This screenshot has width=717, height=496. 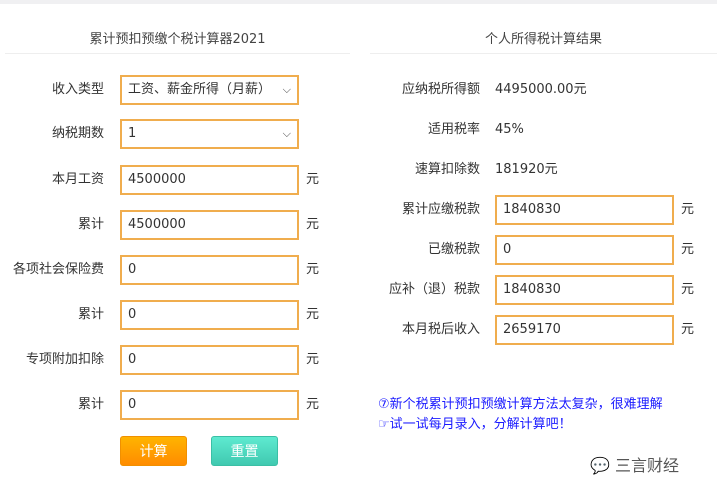 What do you see at coordinates (177, 39) in the screenshot?
I see `calculator-title: 累计预扣预缴个税计算器2021` at bounding box center [177, 39].